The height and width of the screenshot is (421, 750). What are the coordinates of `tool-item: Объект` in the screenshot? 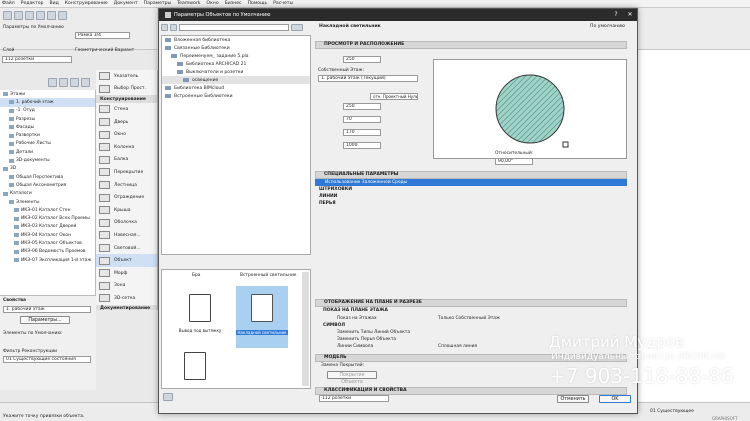 It's located at (126, 260).